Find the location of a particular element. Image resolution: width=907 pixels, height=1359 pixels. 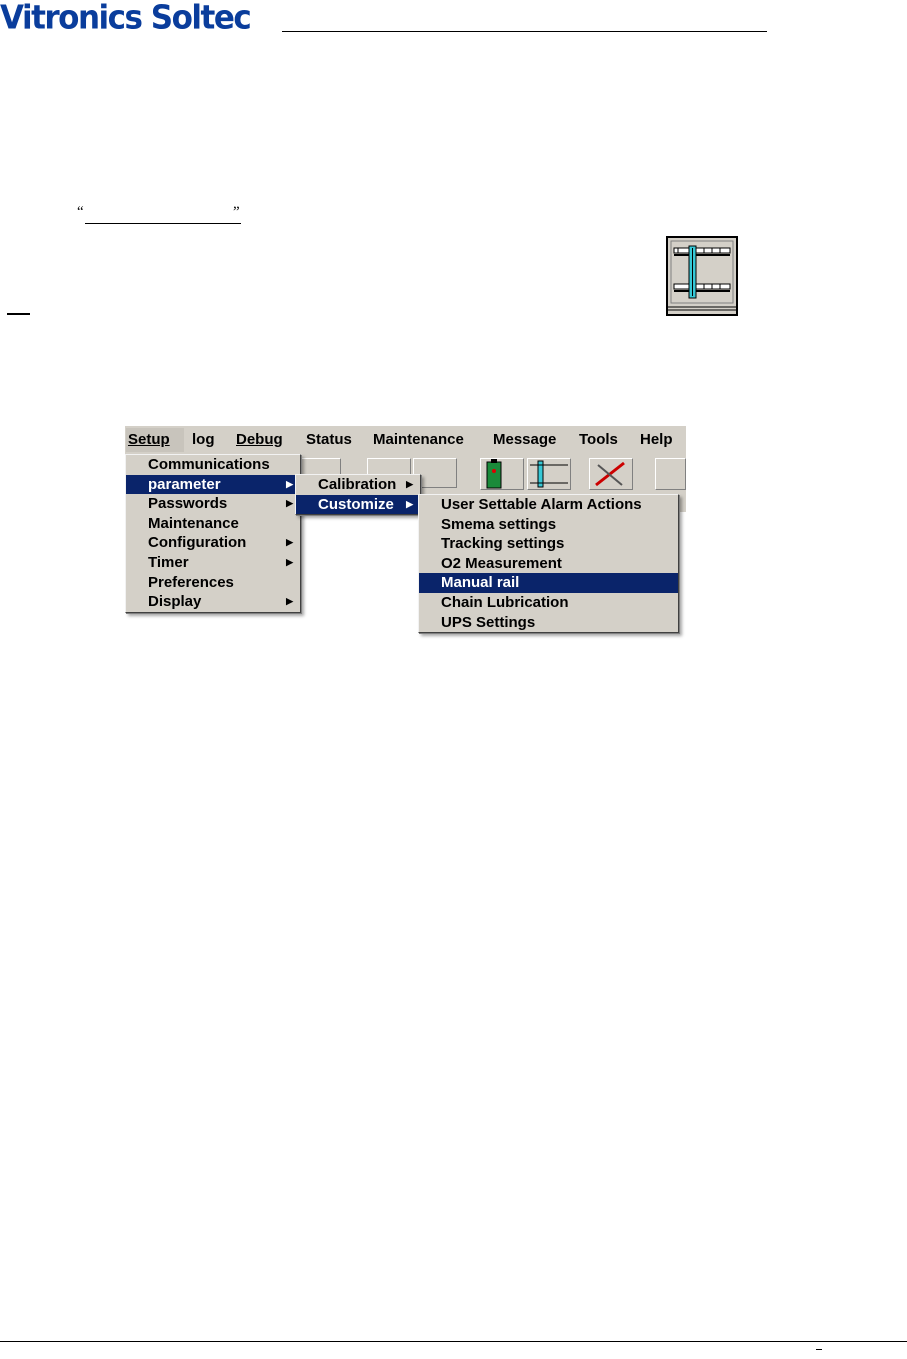

menu-log: log is located at coordinates (203, 439).